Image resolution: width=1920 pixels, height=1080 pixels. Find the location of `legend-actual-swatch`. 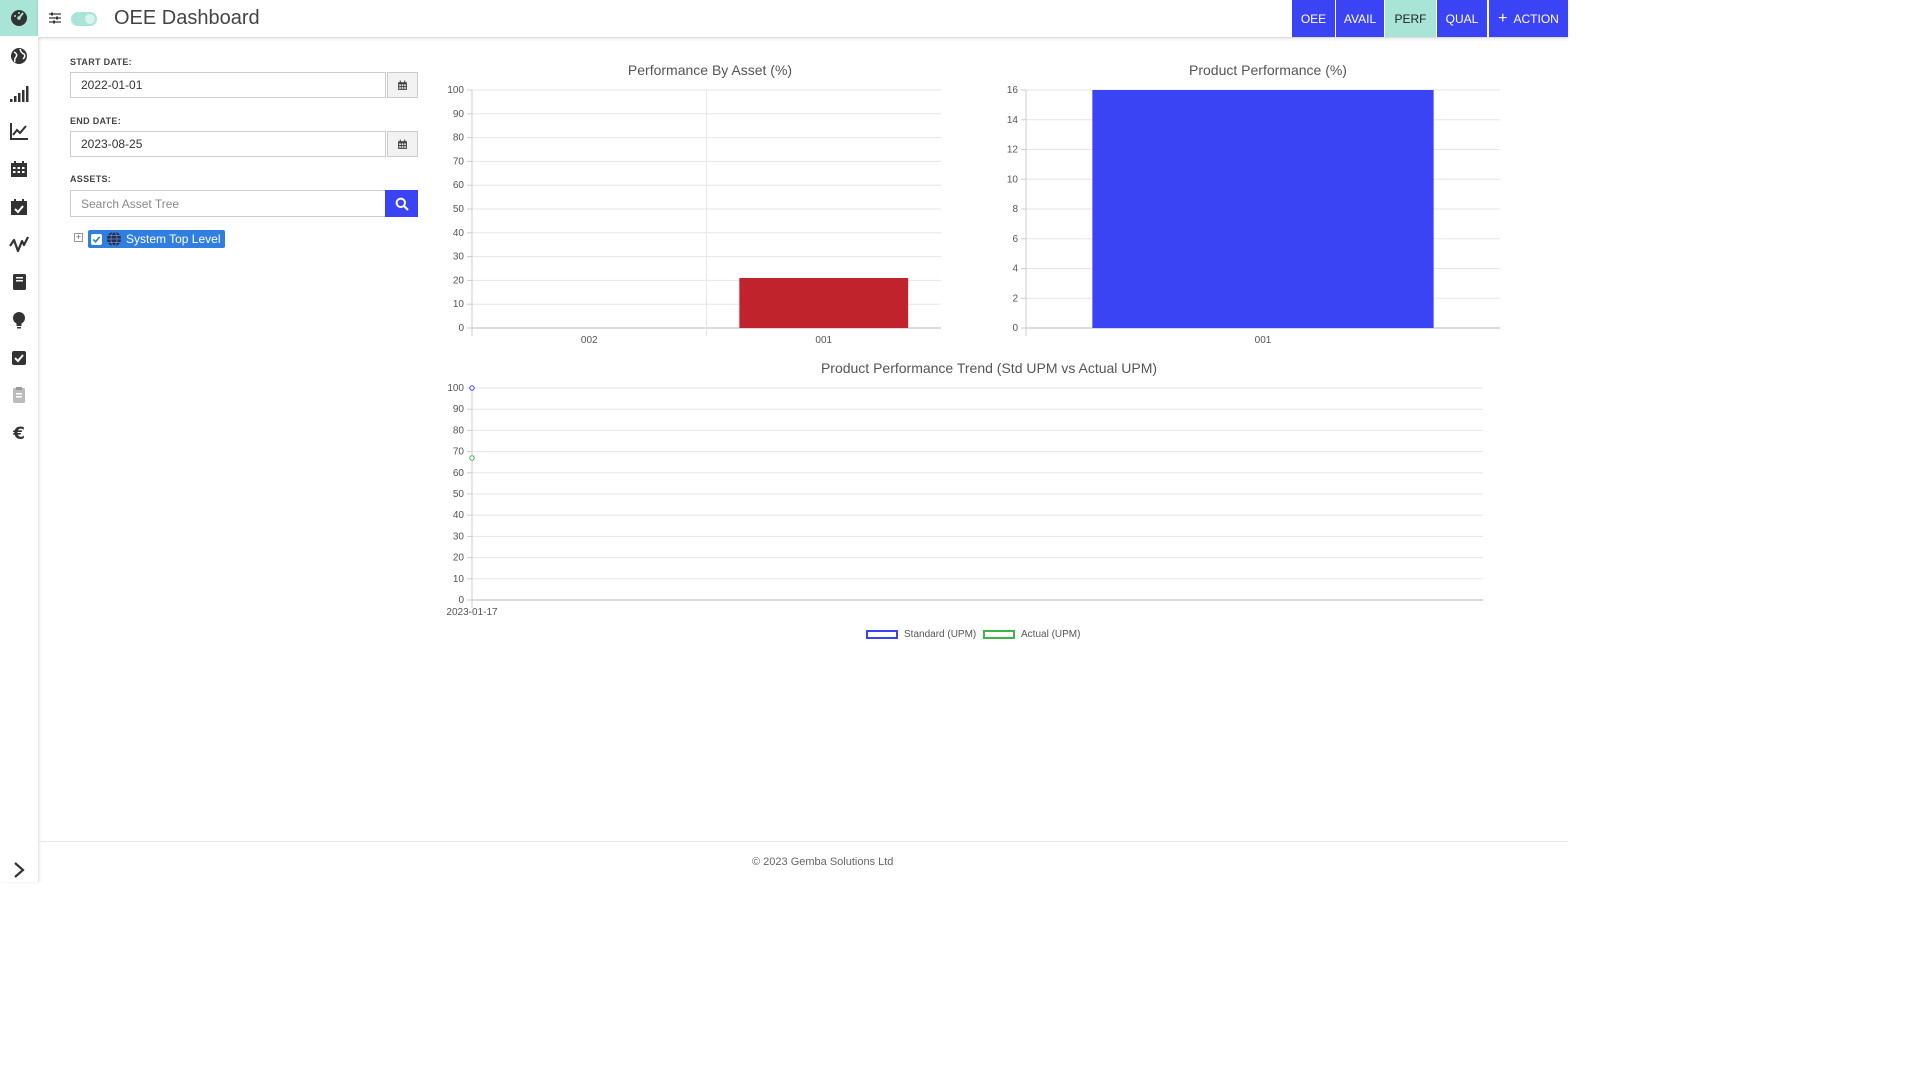

legend-actual-swatch is located at coordinates (999, 634).